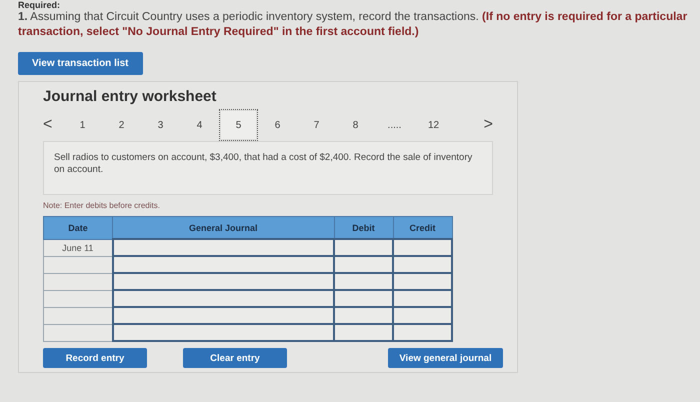 The width and height of the screenshot is (700, 402). I want to click on heading: Required:, so click(40, 5).